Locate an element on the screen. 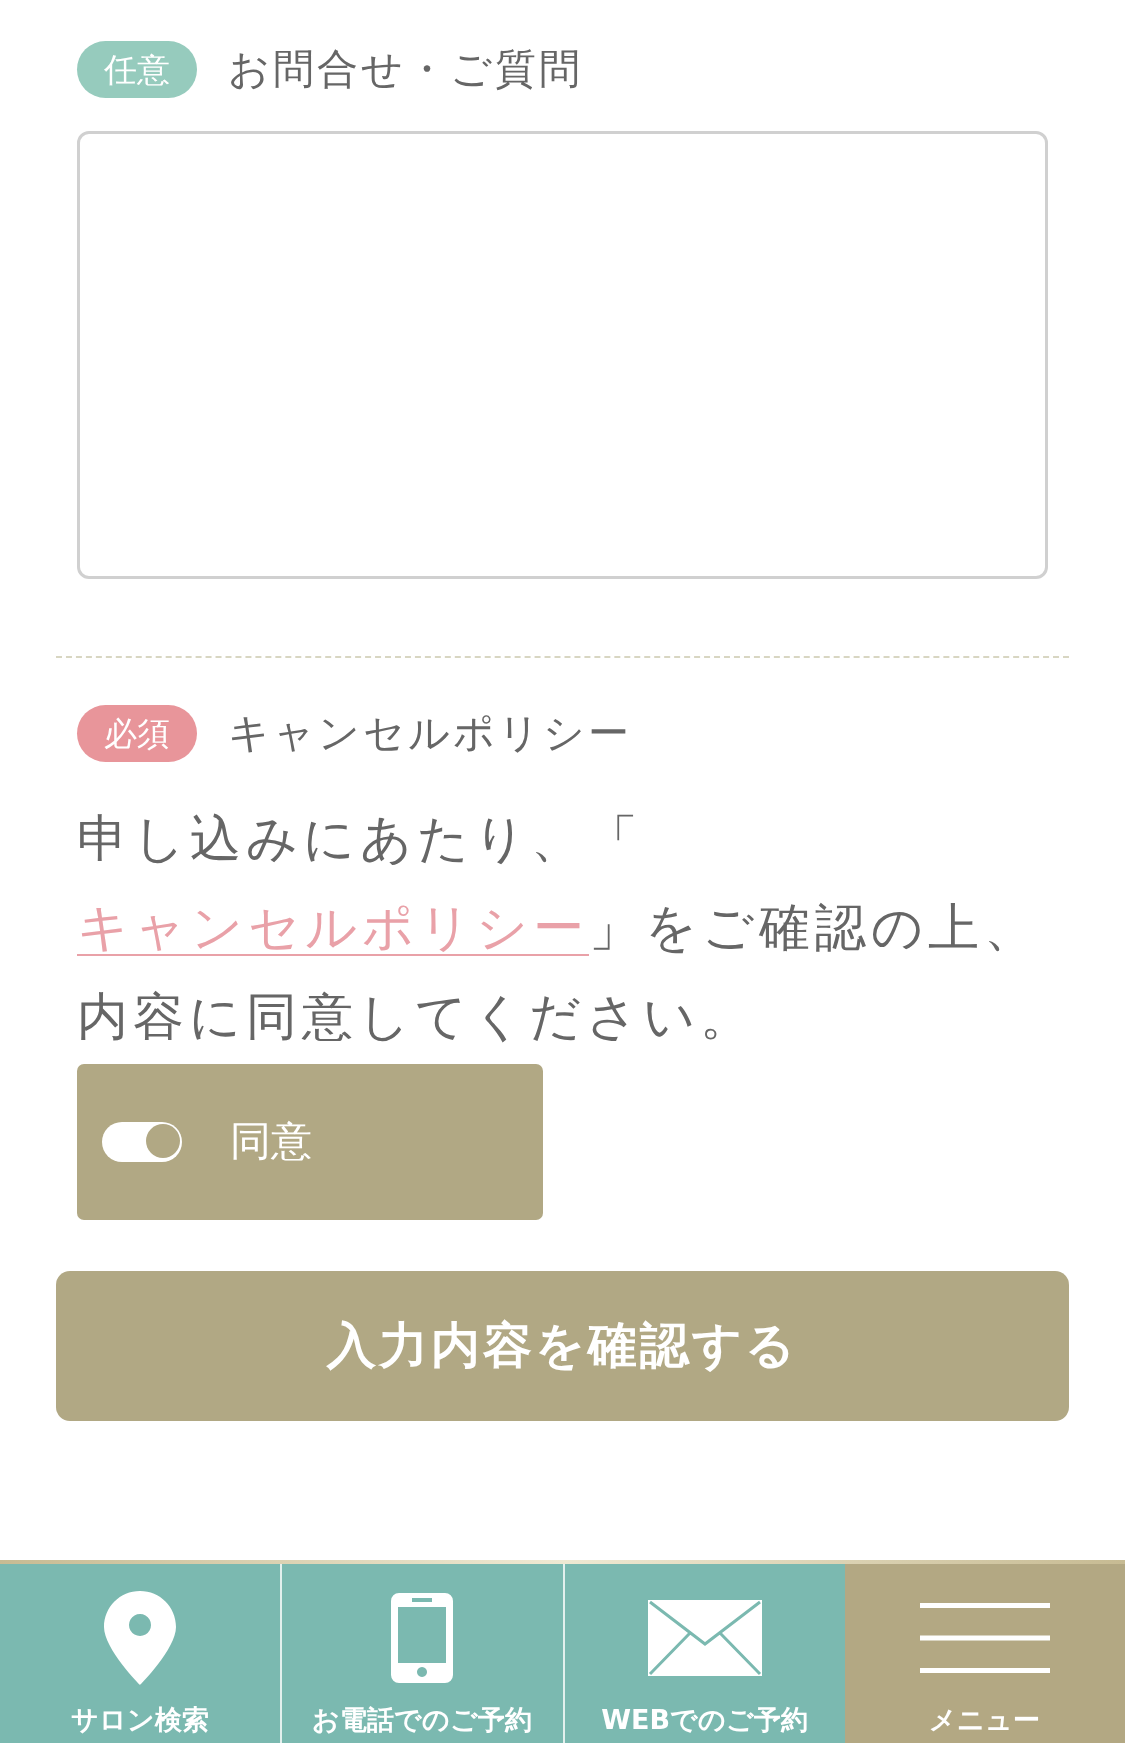 Image resolution: width=1125 pixels, height=1743 pixels. confirm-button: 入力内容を確認する is located at coordinates (562, 1346).